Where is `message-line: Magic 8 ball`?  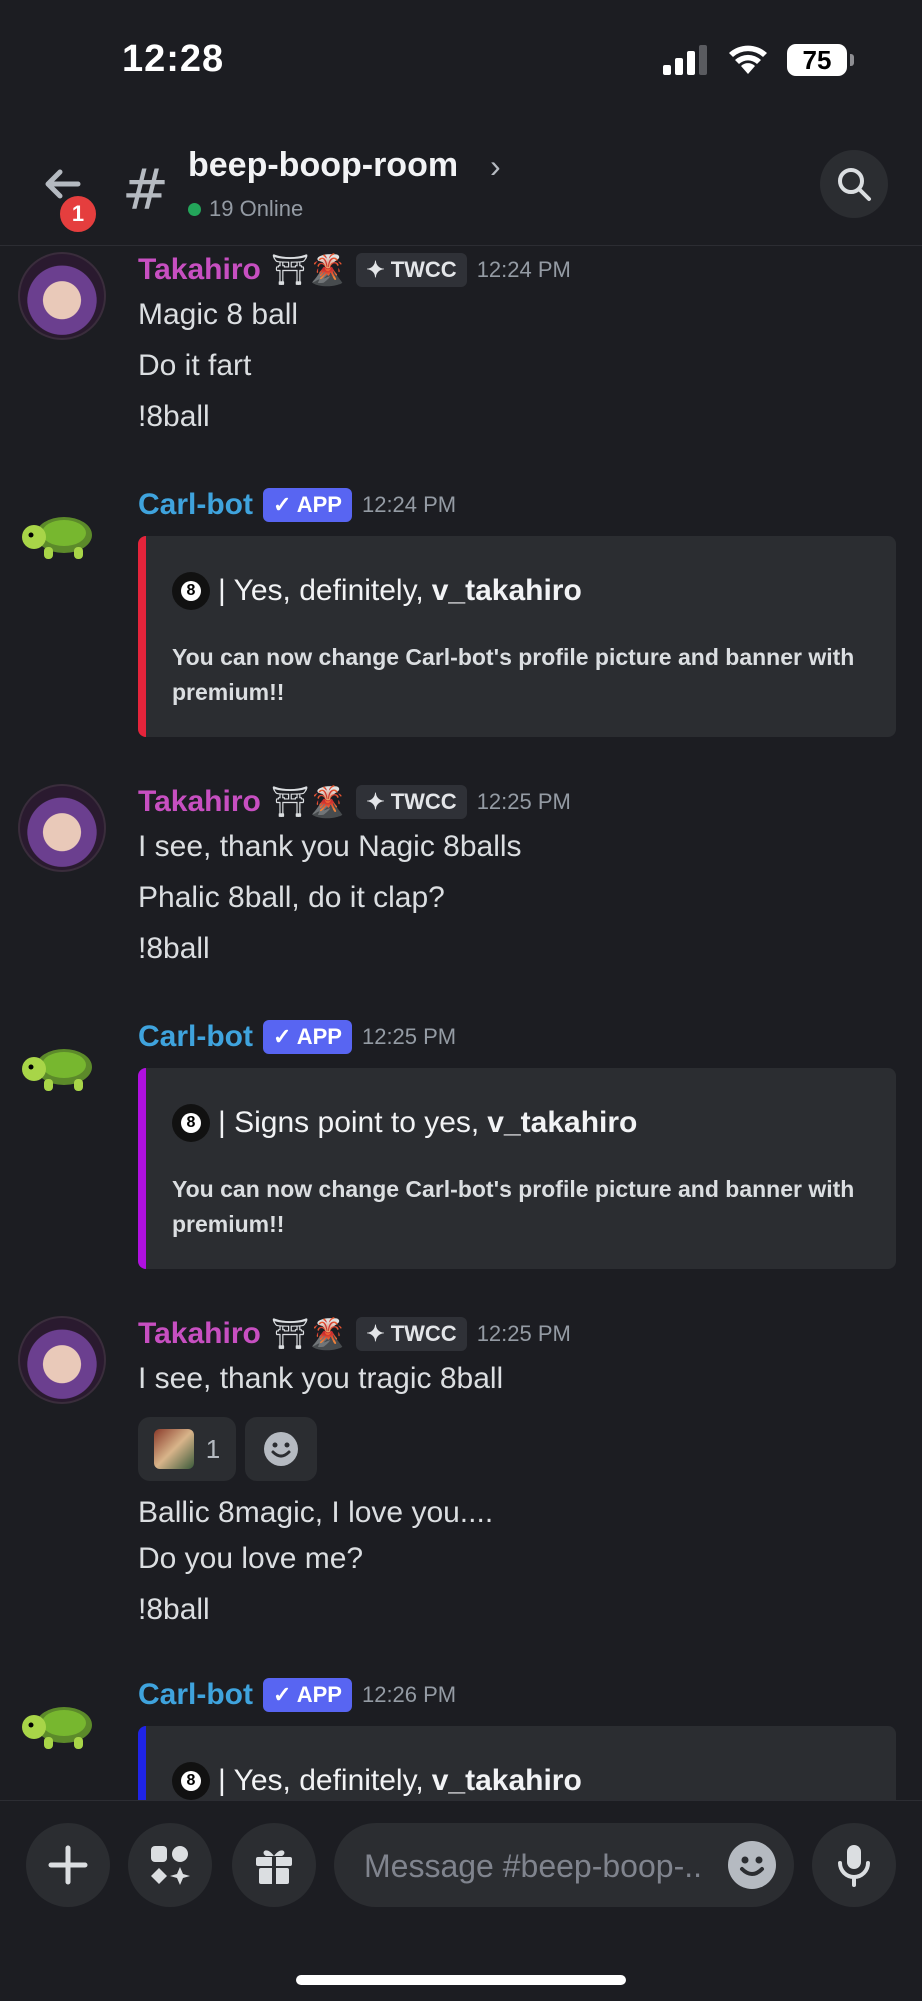 message-line: Magic 8 ball is located at coordinates (218, 314).